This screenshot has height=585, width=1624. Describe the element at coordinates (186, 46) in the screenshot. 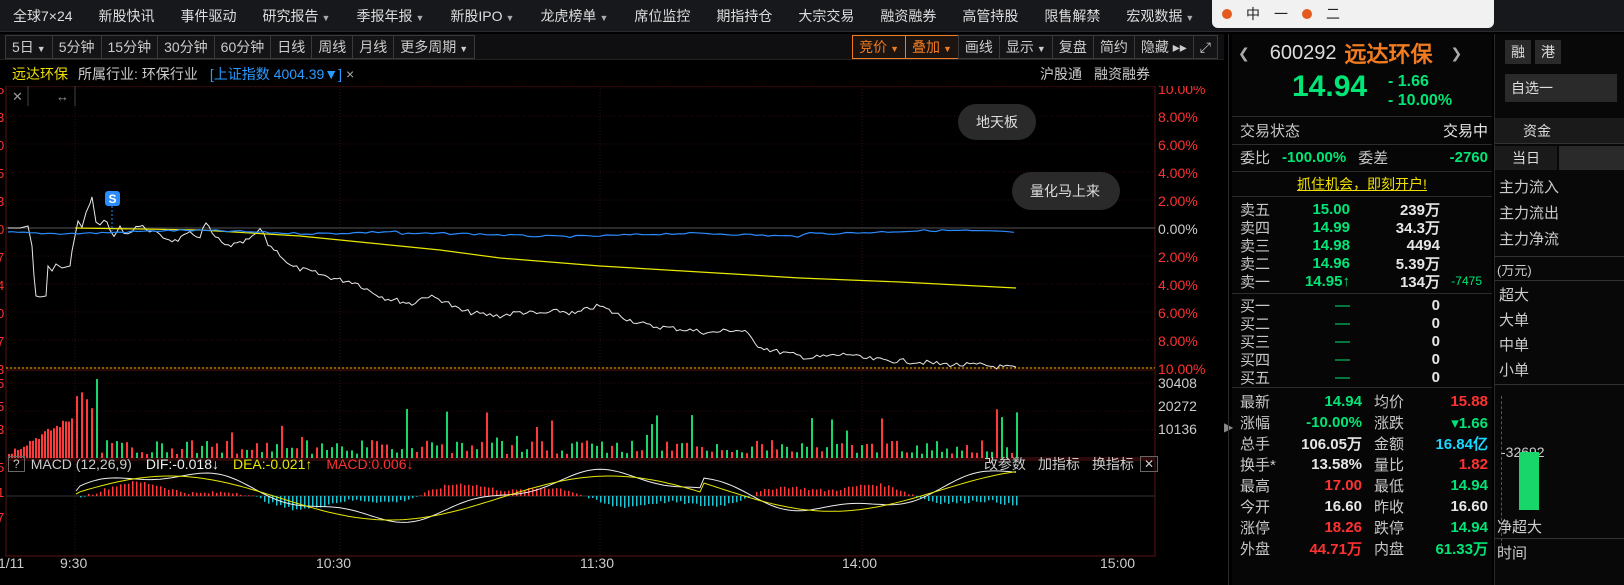

I see `period-button: 30分钟` at that location.